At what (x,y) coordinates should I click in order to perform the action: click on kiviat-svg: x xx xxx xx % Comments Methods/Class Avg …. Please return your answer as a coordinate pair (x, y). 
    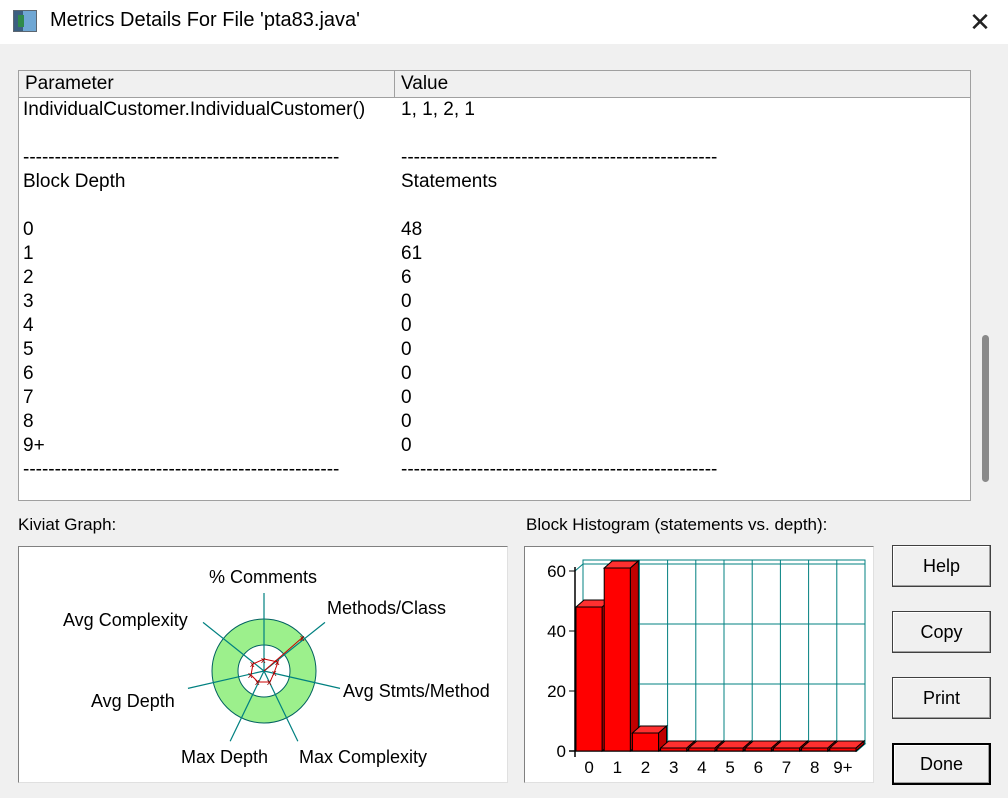
    Looking at the image, I should click on (276, 667).